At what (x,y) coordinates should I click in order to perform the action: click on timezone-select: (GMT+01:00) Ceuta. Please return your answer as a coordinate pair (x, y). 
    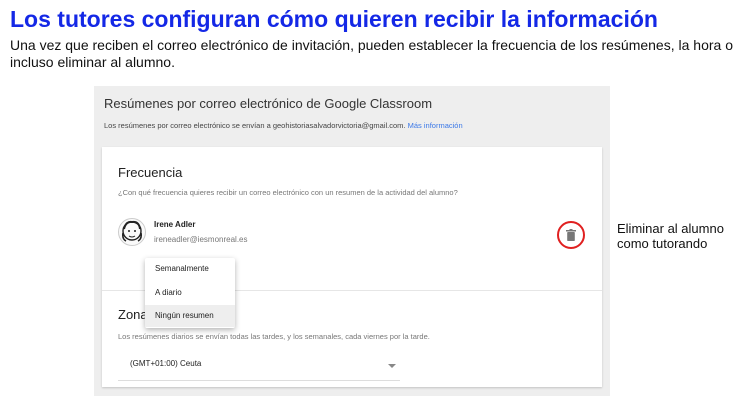
    Looking at the image, I should click on (259, 366).